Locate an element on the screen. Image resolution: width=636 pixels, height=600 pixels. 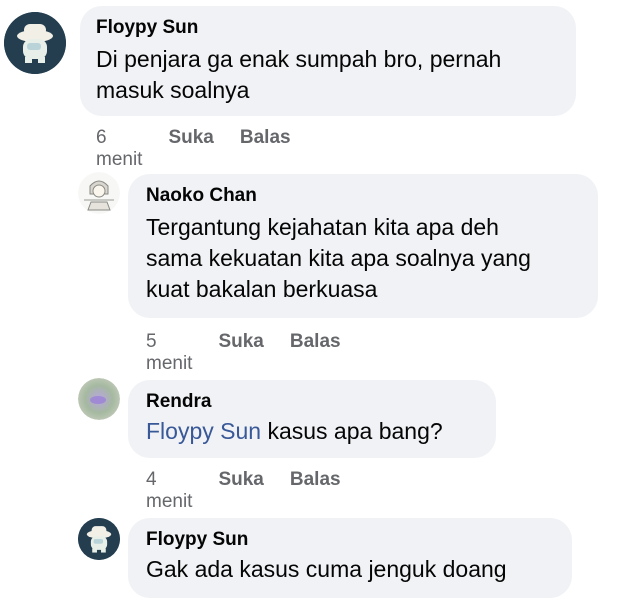
comment-meta: 5 menit Suka Balas is located at coordinates (243, 353).